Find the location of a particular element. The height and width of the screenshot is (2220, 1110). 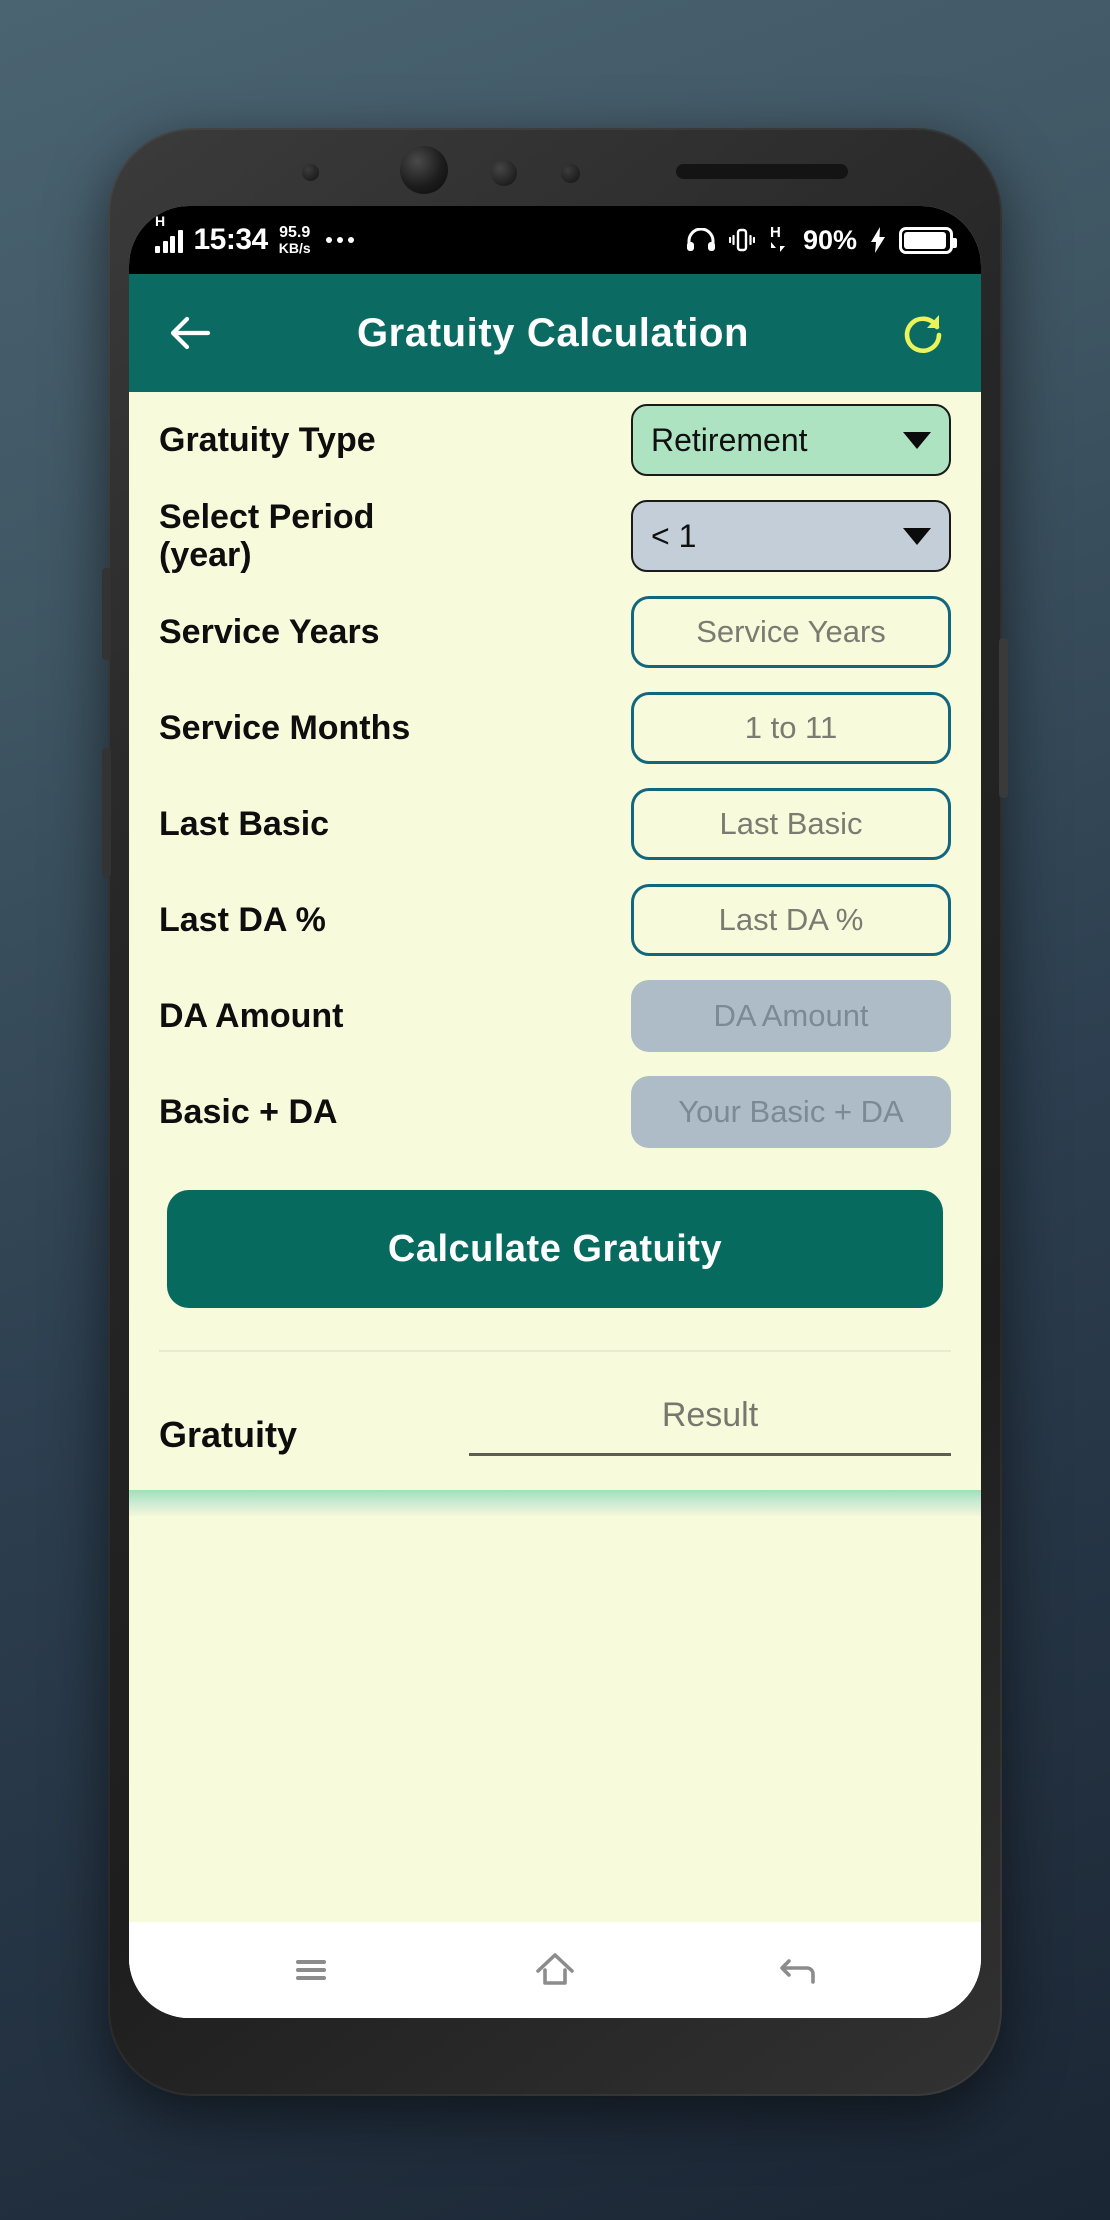

back-button is located at coordinates (799, 1970).